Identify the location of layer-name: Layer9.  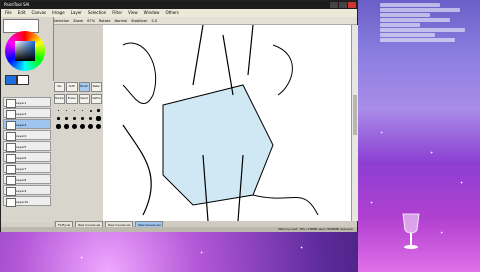
(21, 191).